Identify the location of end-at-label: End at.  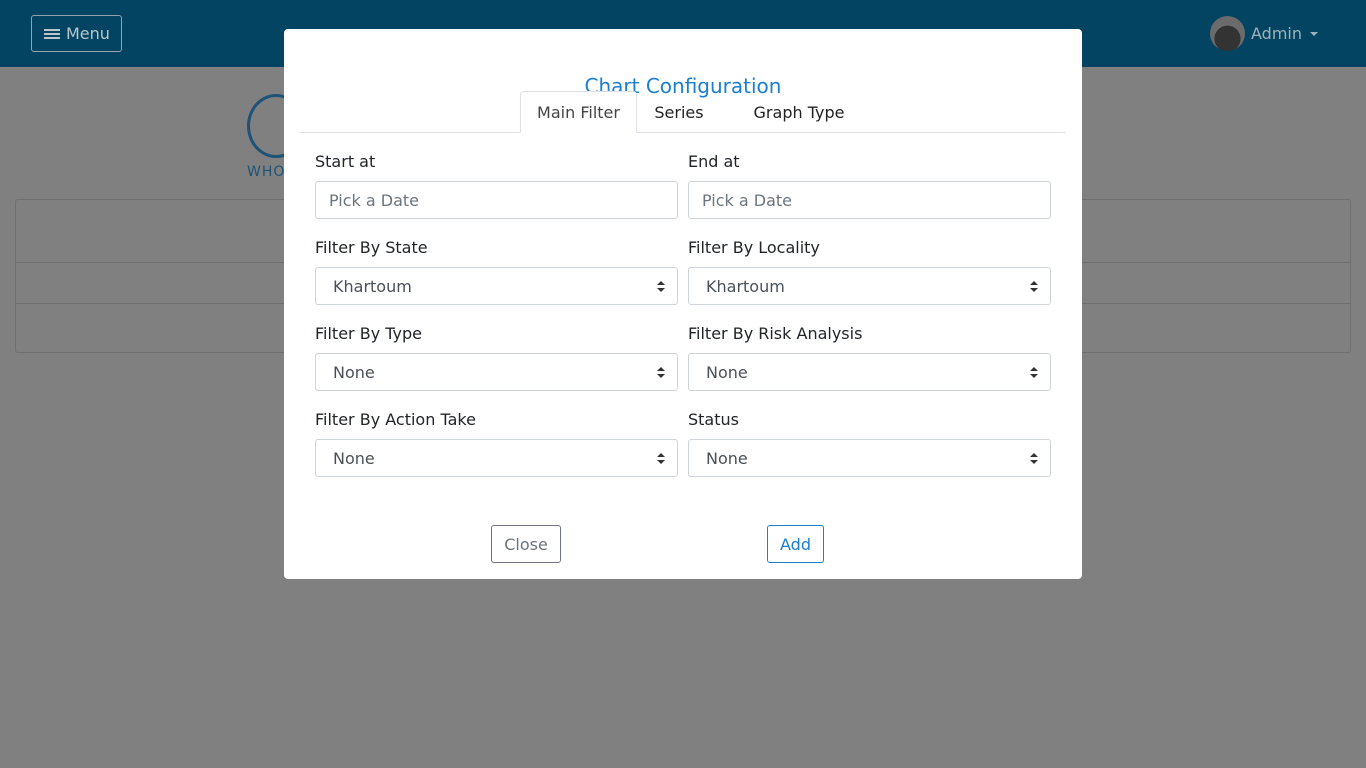
(714, 161).